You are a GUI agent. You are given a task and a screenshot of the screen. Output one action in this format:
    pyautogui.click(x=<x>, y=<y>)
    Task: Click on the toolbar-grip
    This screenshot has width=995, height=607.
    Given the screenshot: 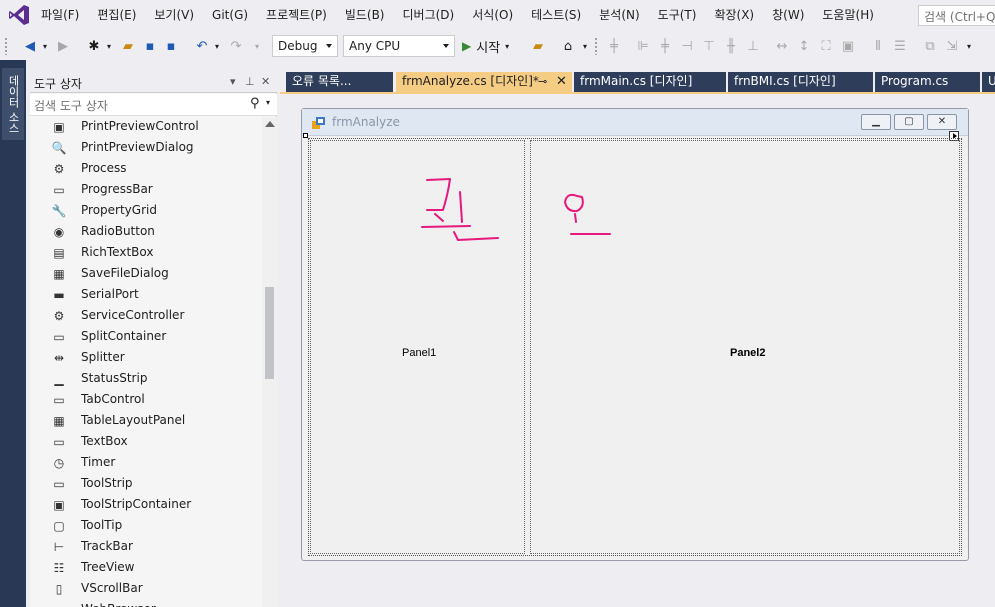 What is the action you would take?
    pyautogui.click(x=6, y=46)
    